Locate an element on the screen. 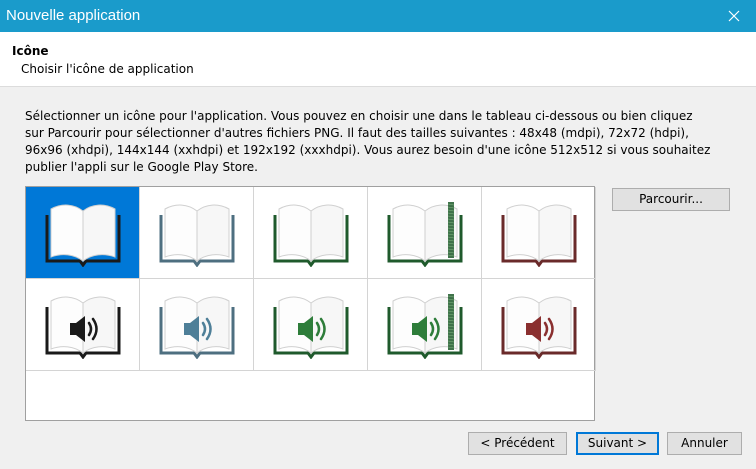 The image size is (756, 469). page-subtitle: Choisir l'icône de application is located at coordinates (107, 69).